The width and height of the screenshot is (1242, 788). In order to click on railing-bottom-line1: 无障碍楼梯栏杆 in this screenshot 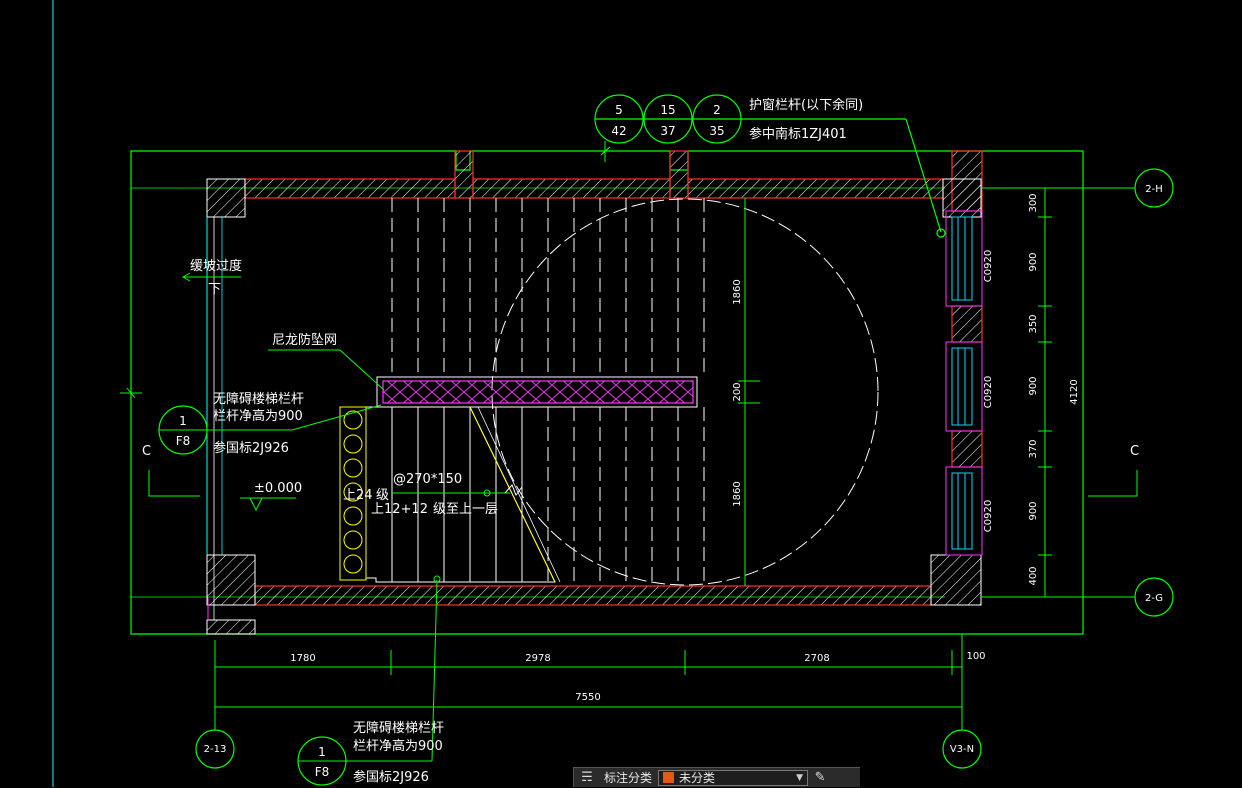, I will do `click(398, 728)`.